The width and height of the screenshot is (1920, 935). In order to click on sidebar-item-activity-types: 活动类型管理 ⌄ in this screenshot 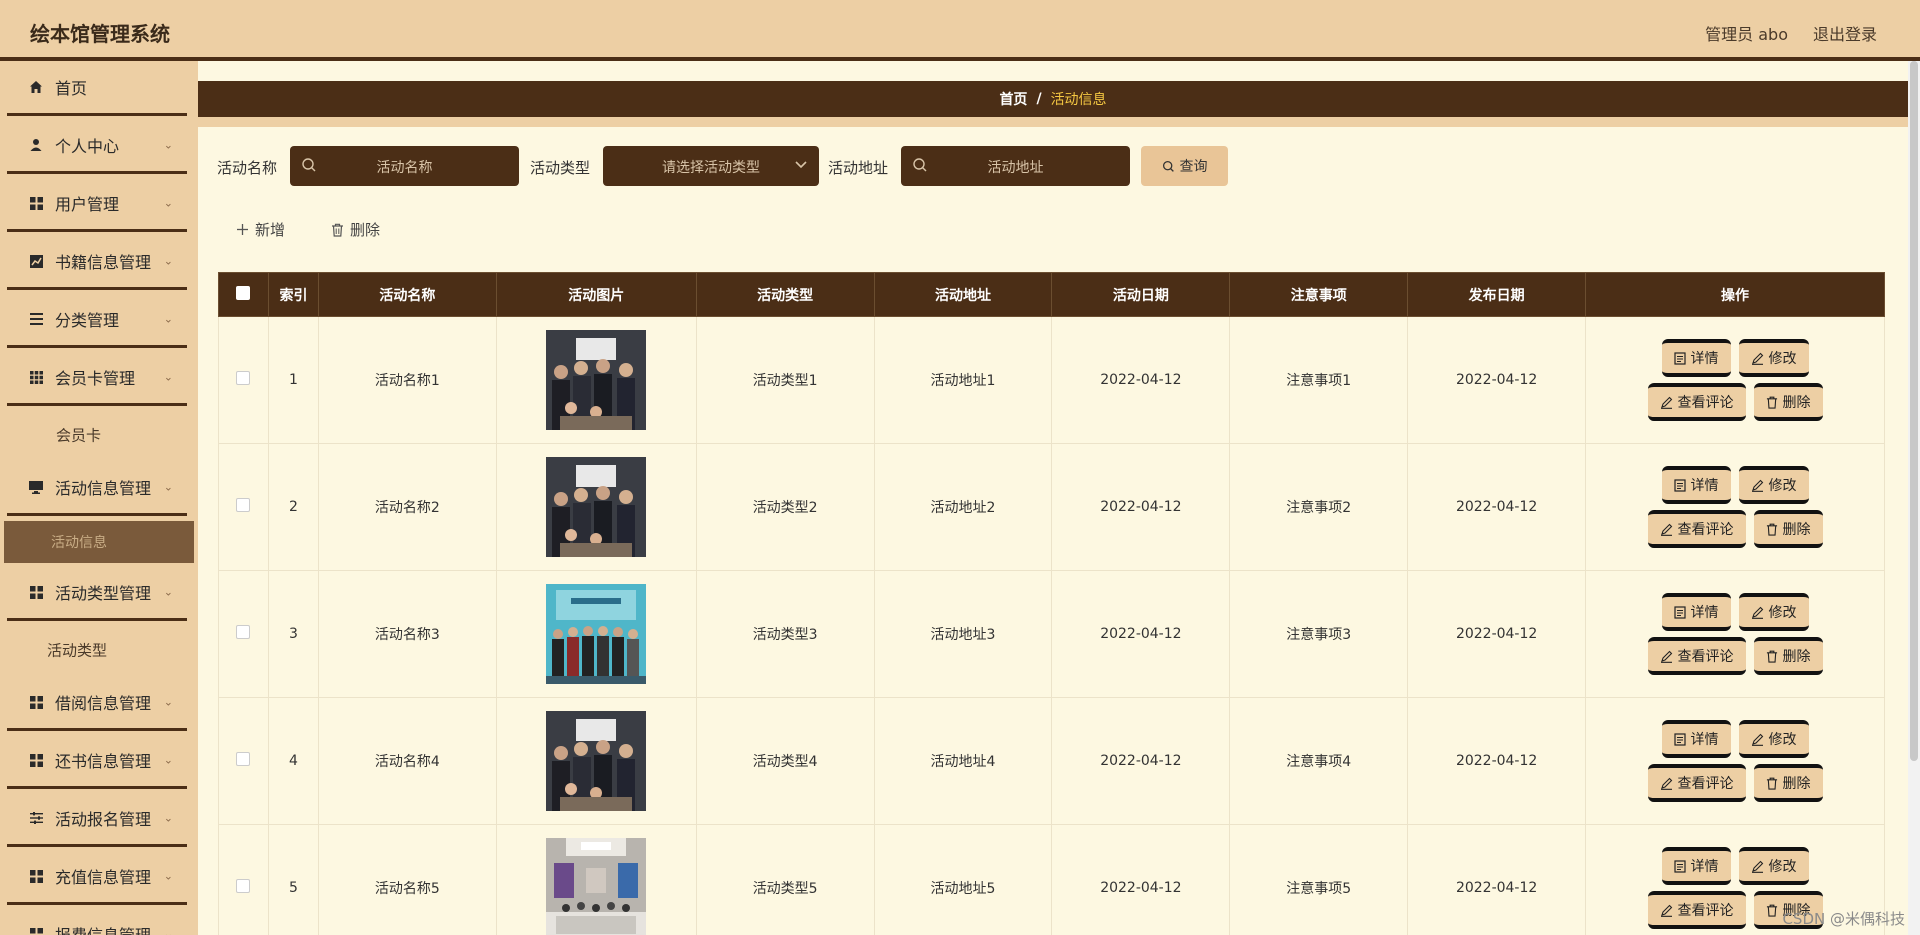, I will do `click(97, 593)`.